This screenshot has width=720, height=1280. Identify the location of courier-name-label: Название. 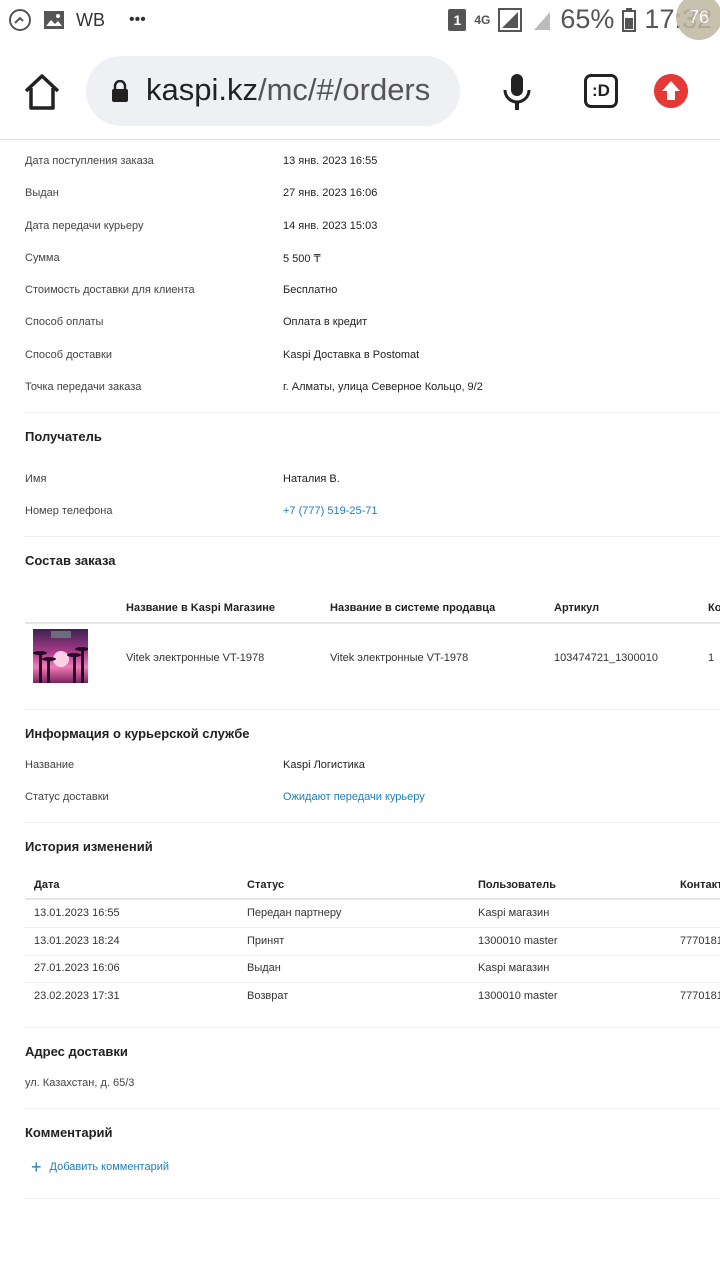
(50, 765).